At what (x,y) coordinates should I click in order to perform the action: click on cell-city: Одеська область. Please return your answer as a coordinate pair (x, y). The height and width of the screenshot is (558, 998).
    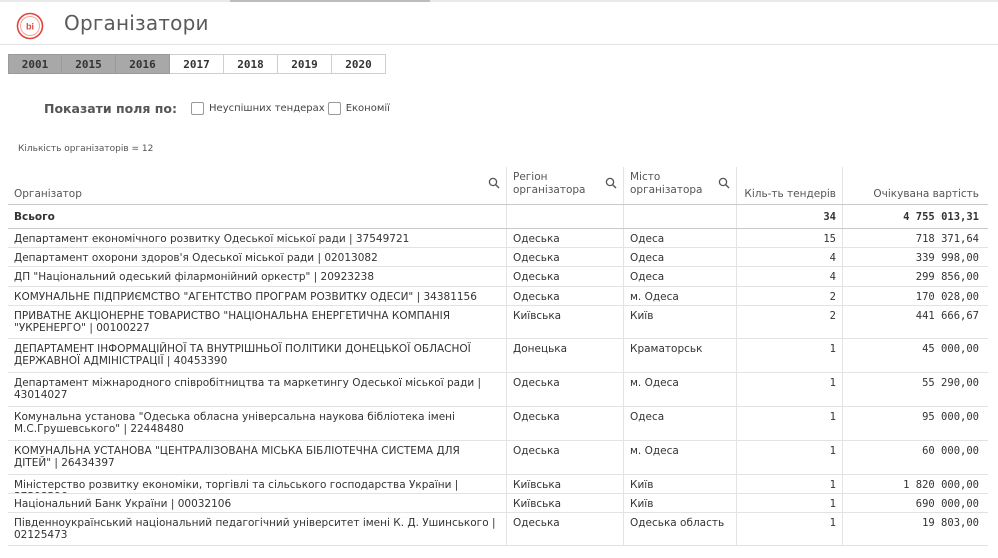
    Looking at the image, I should click on (680, 529).